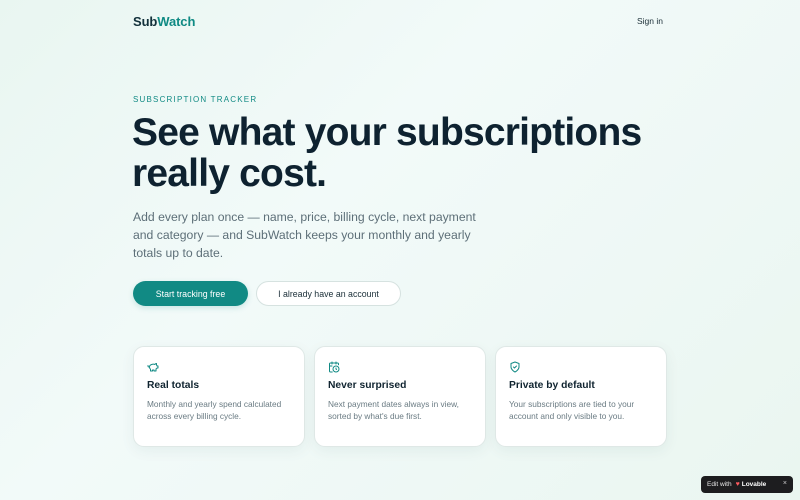  I want to click on edit-with-lovable-badge: Edit with ♥ Lovable ×, so click(747, 484).